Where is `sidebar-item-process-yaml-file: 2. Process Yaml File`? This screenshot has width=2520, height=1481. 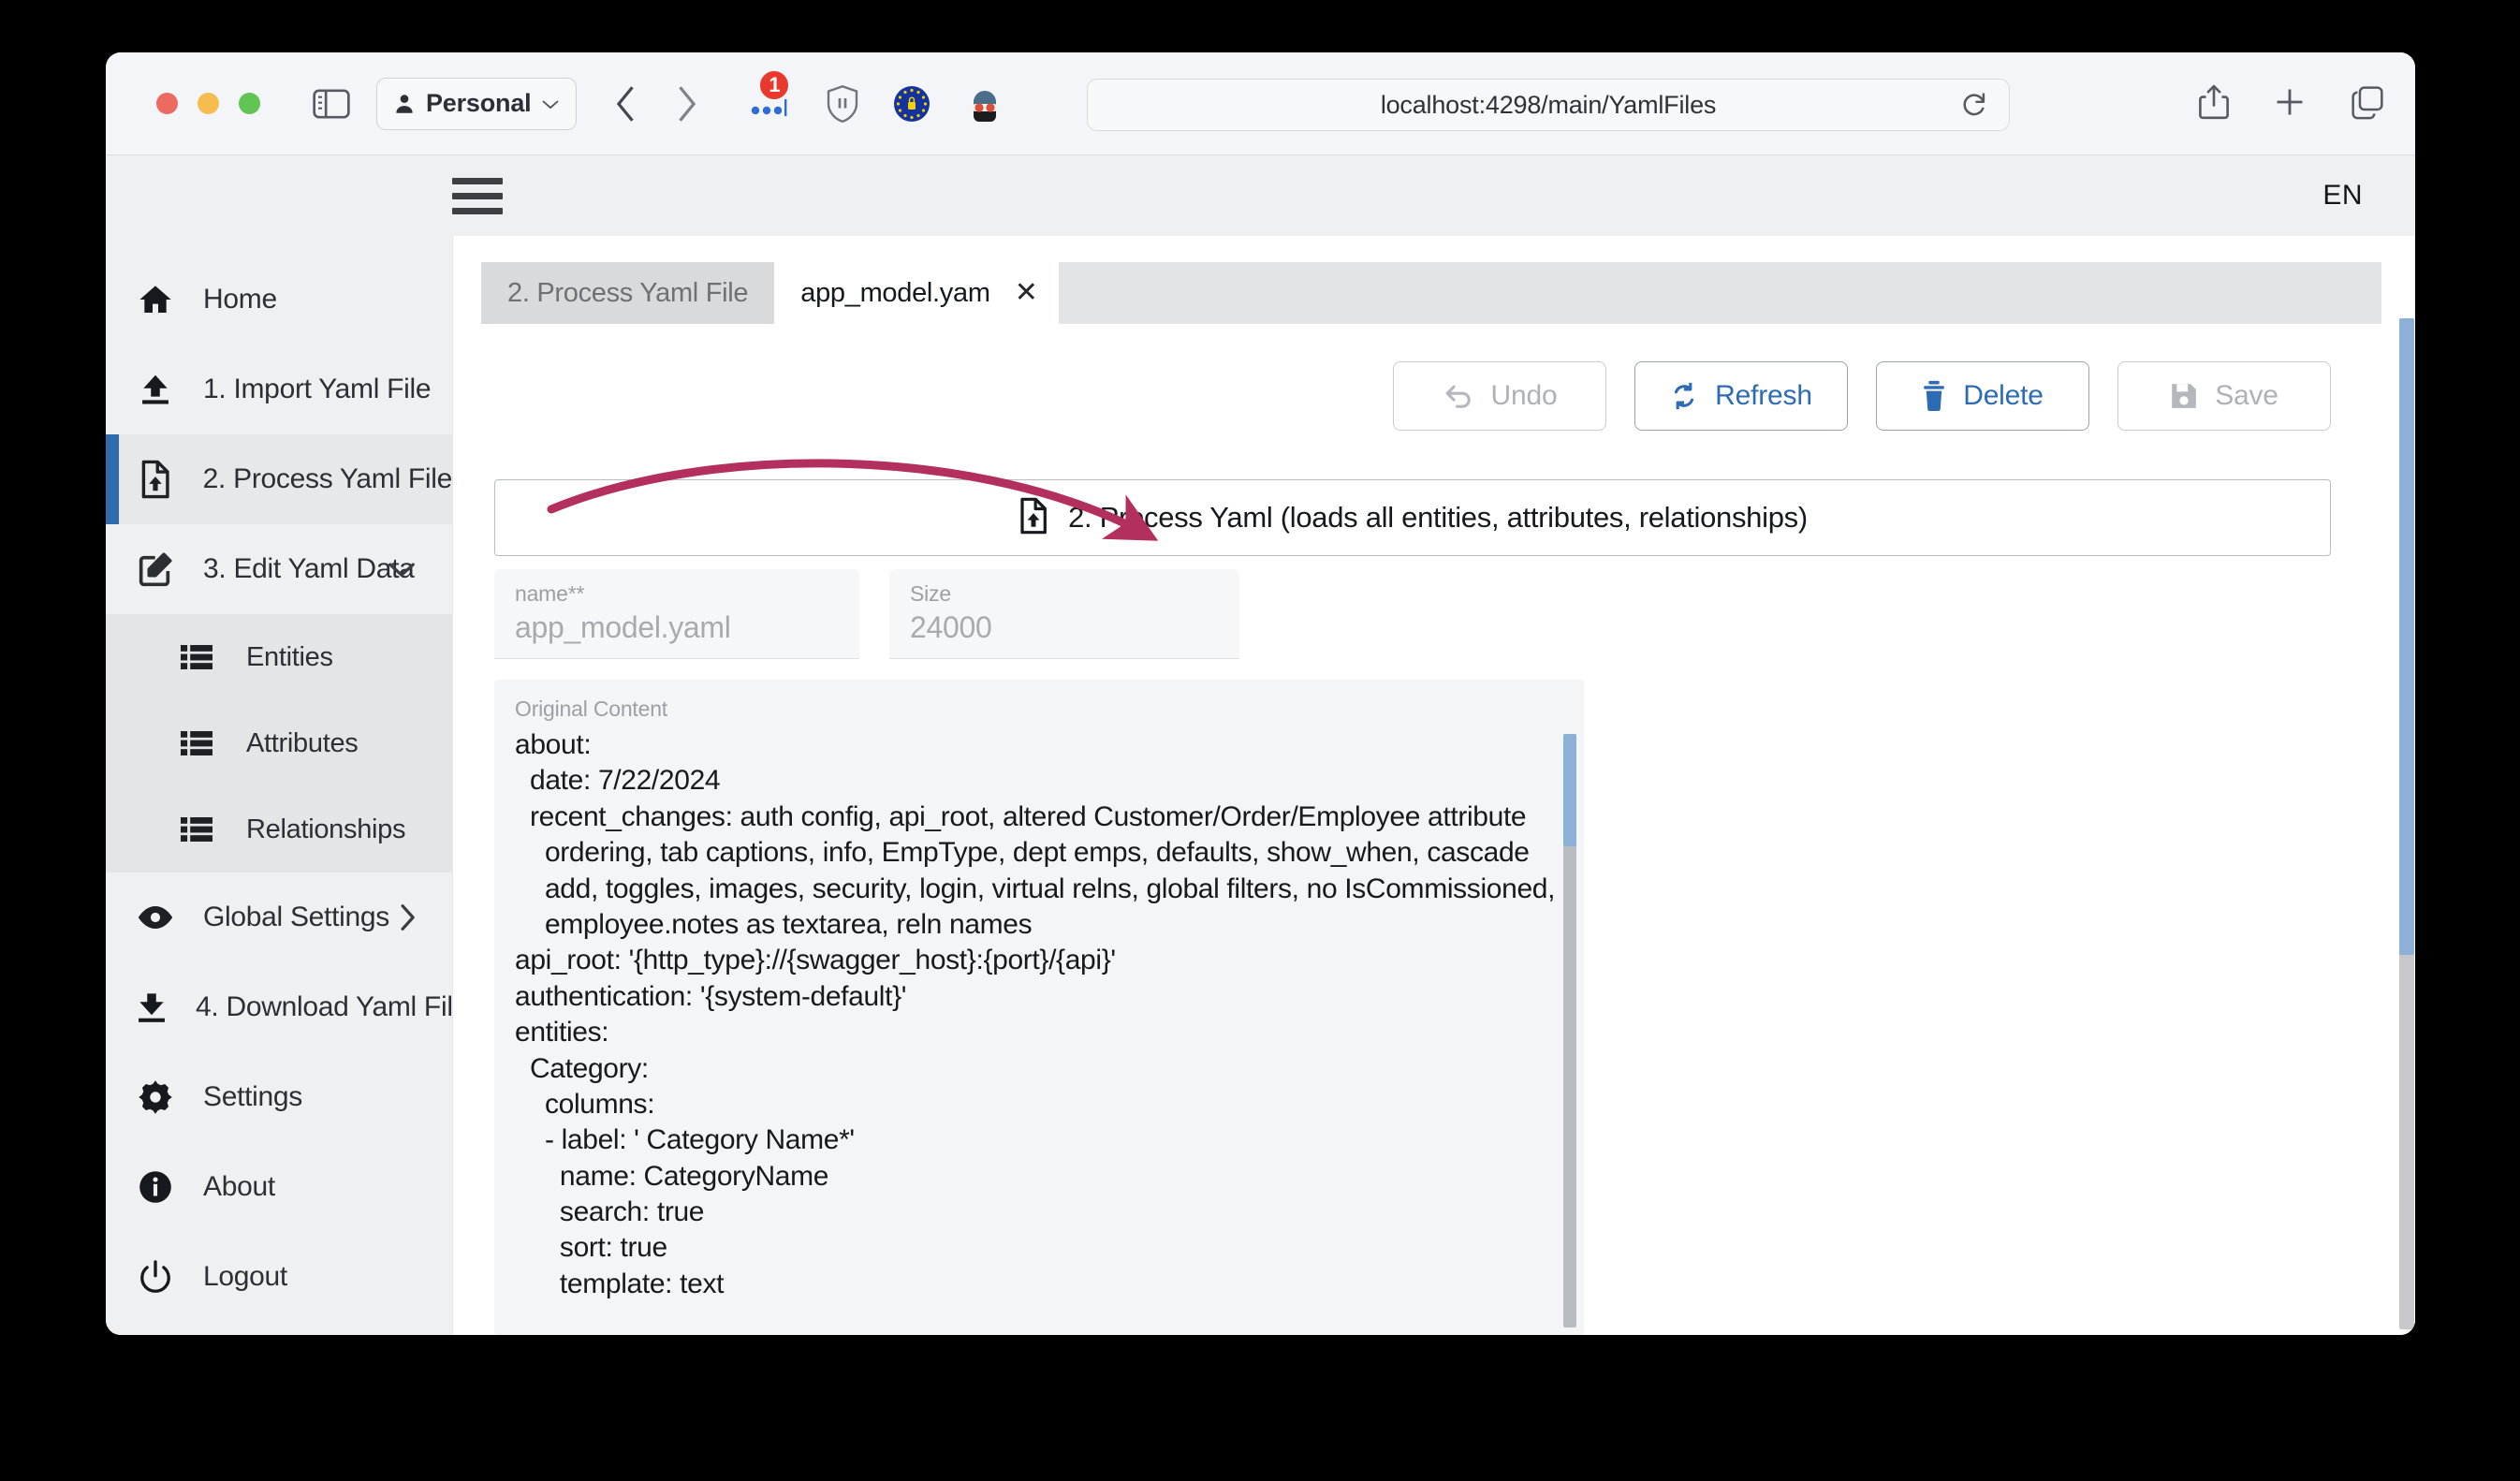
sidebar-item-process-yaml-file: 2. Process Yaml File is located at coordinates (279, 479).